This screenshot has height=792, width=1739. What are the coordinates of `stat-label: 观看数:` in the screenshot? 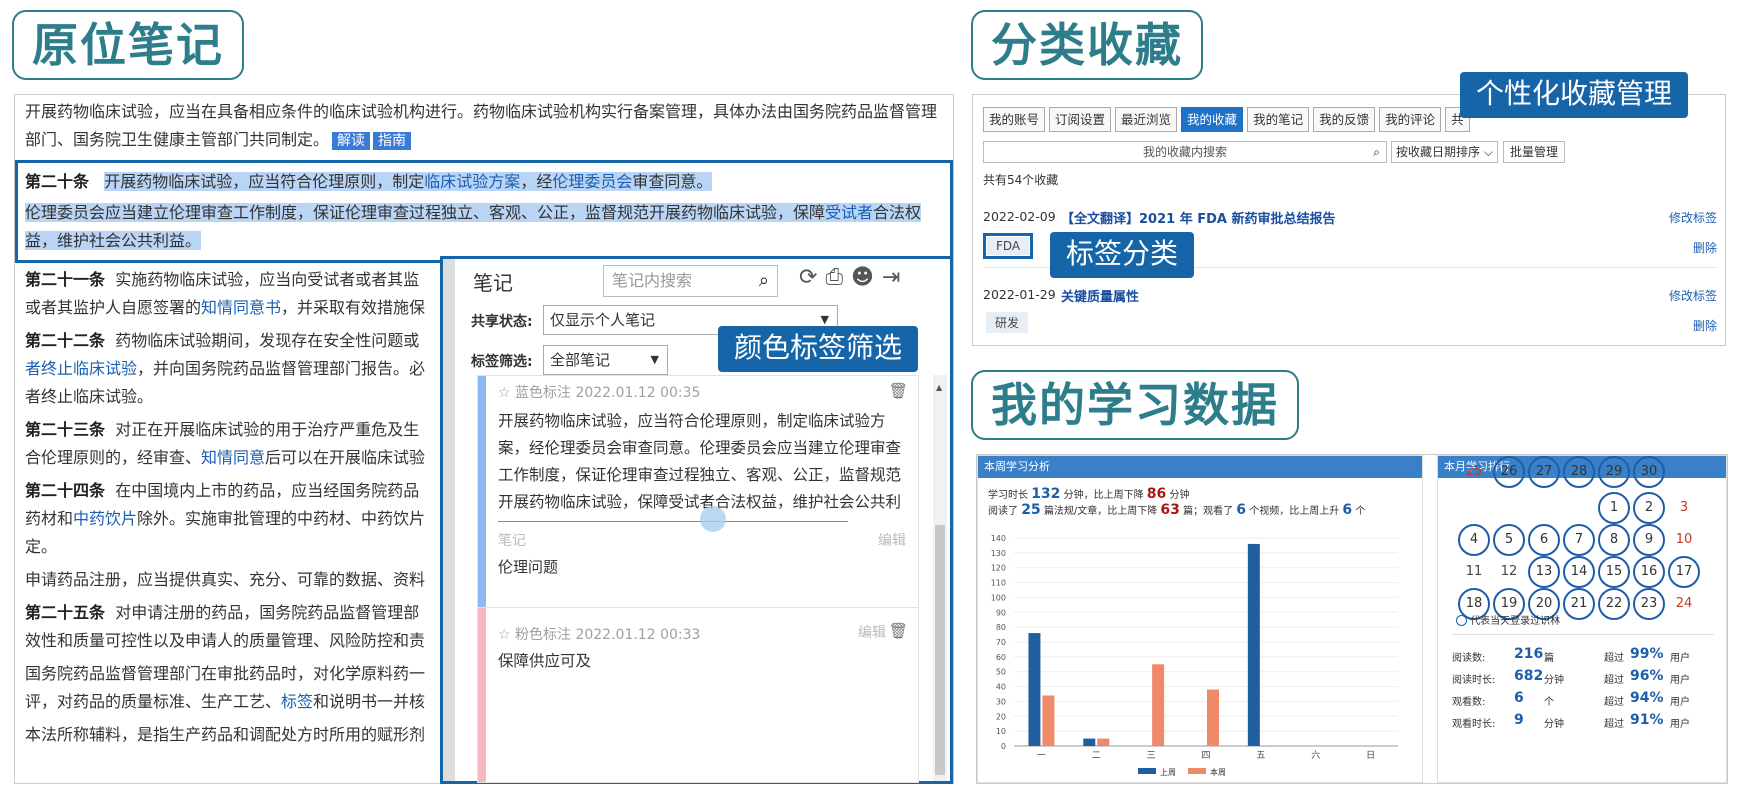 It's located at (1469, 702).